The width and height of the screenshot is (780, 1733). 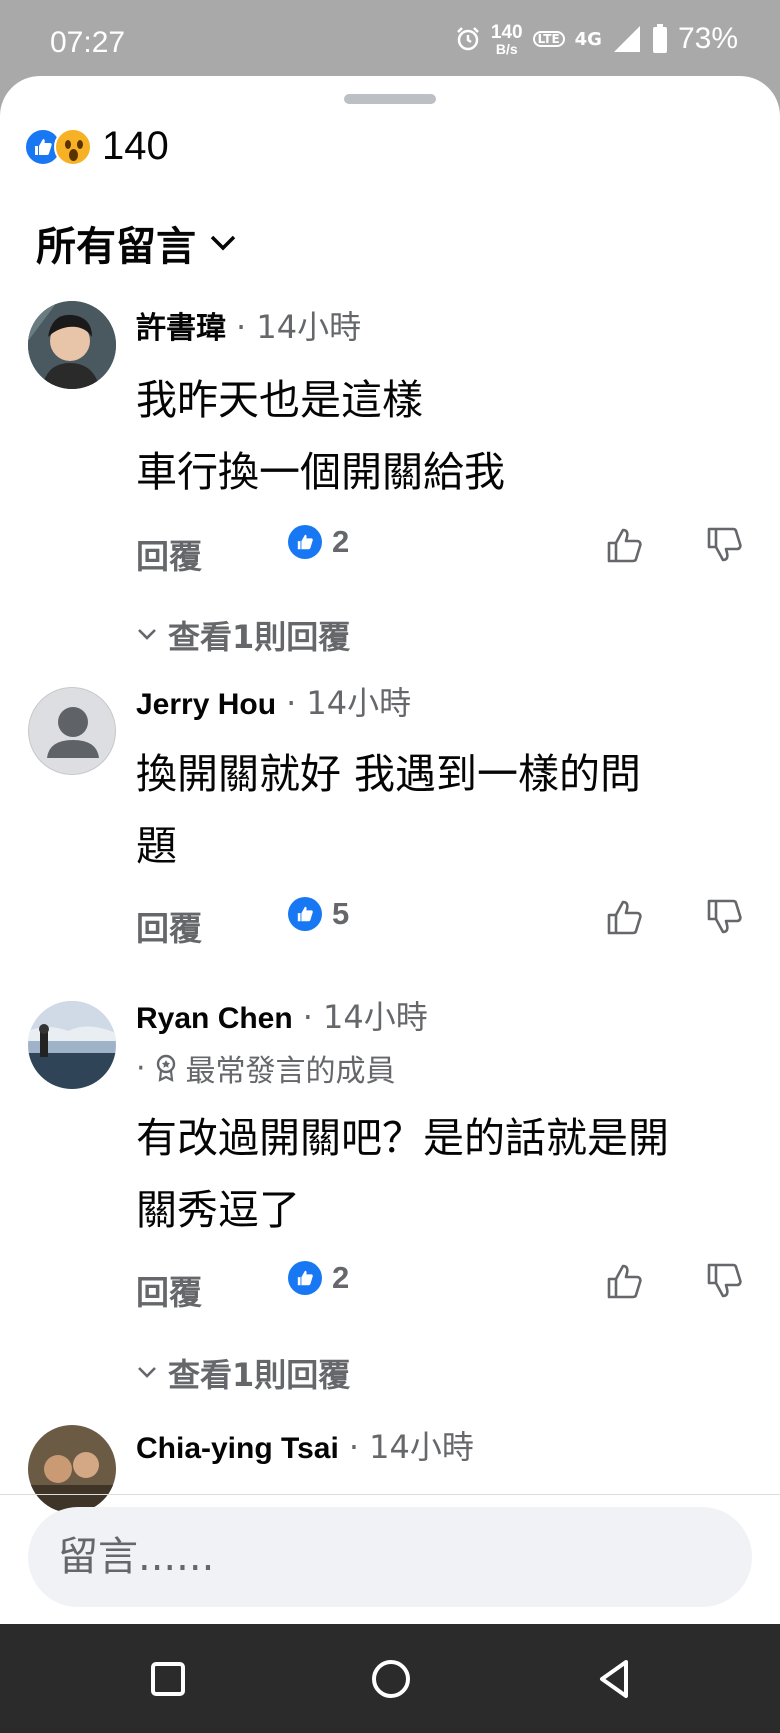 I want to click on home-icon, so click(x=391, y=1679).